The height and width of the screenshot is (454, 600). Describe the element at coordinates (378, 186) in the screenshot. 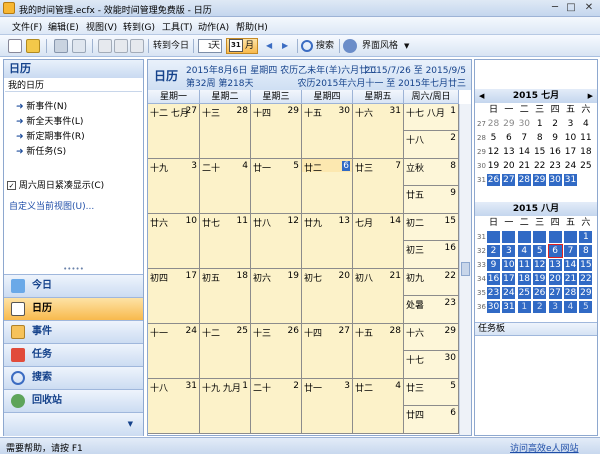

I see `day-cell: 廿三 7` at that location.